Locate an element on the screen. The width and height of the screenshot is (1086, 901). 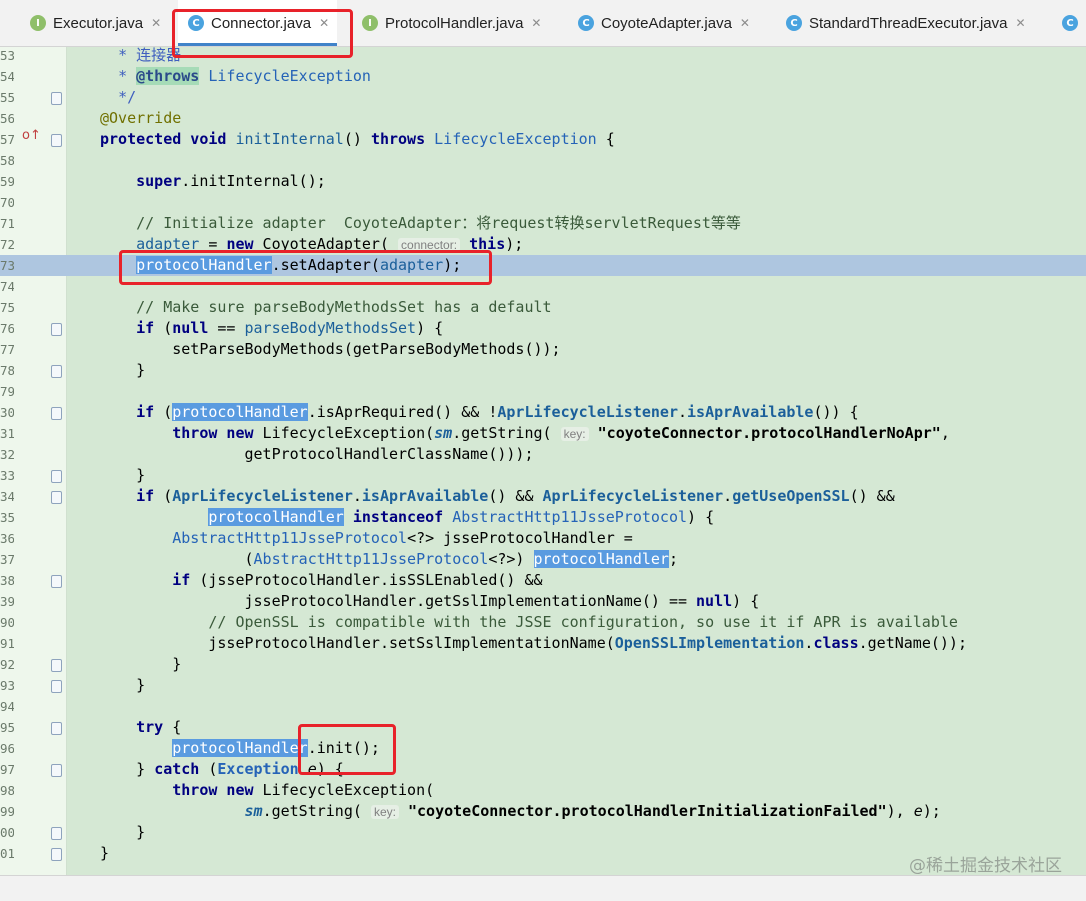
tab-overflow: C is located at coordinates (1073, 23).